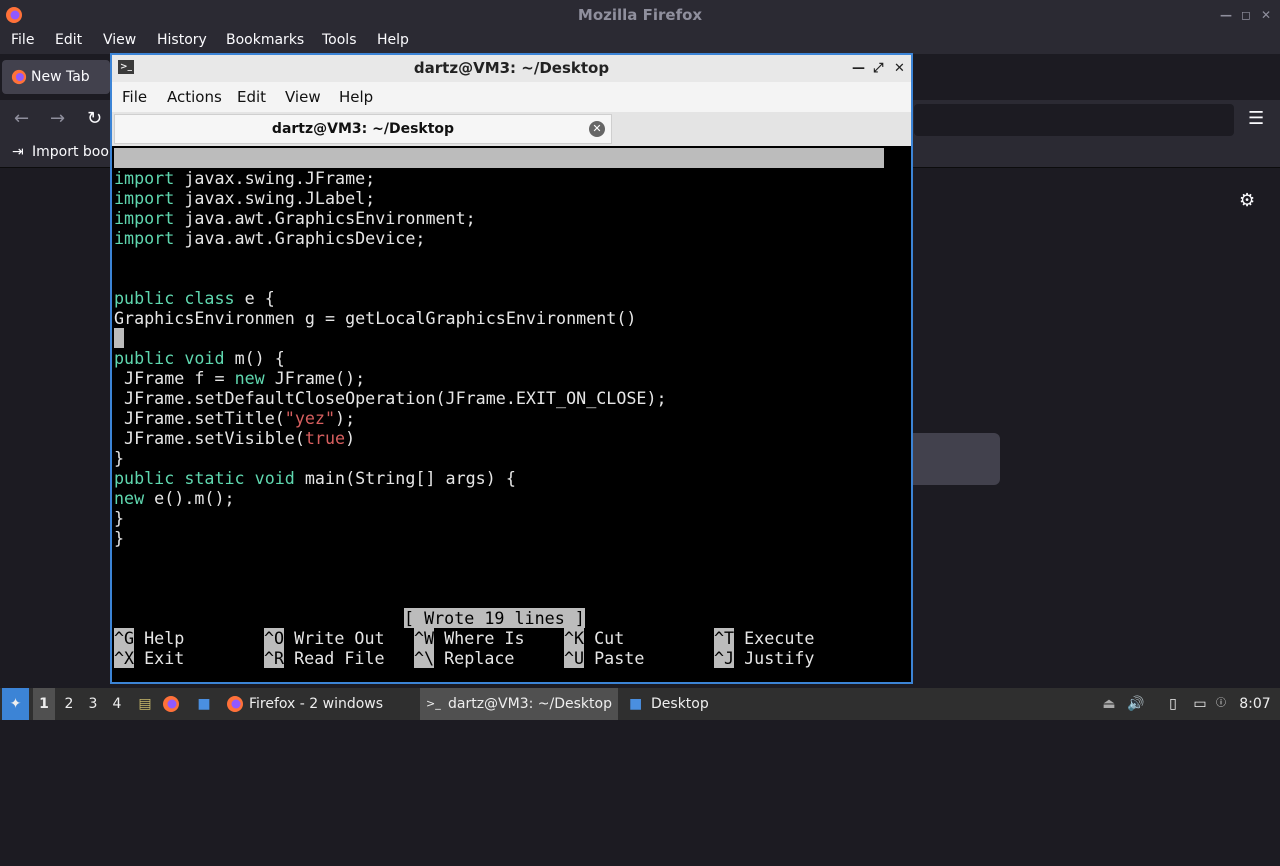  I want to click on workspace-4: 4, so click(117, 704).